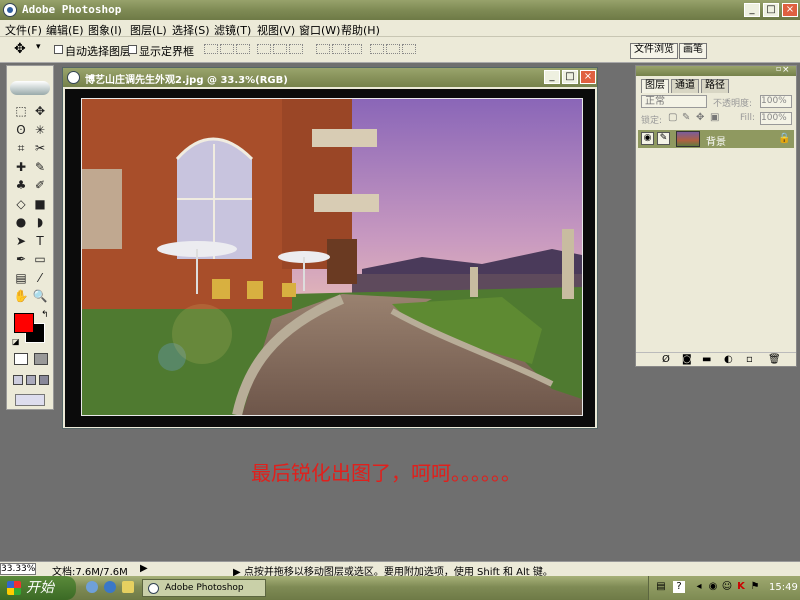  I want to click on security-icon: ◉, so click(713, 587).